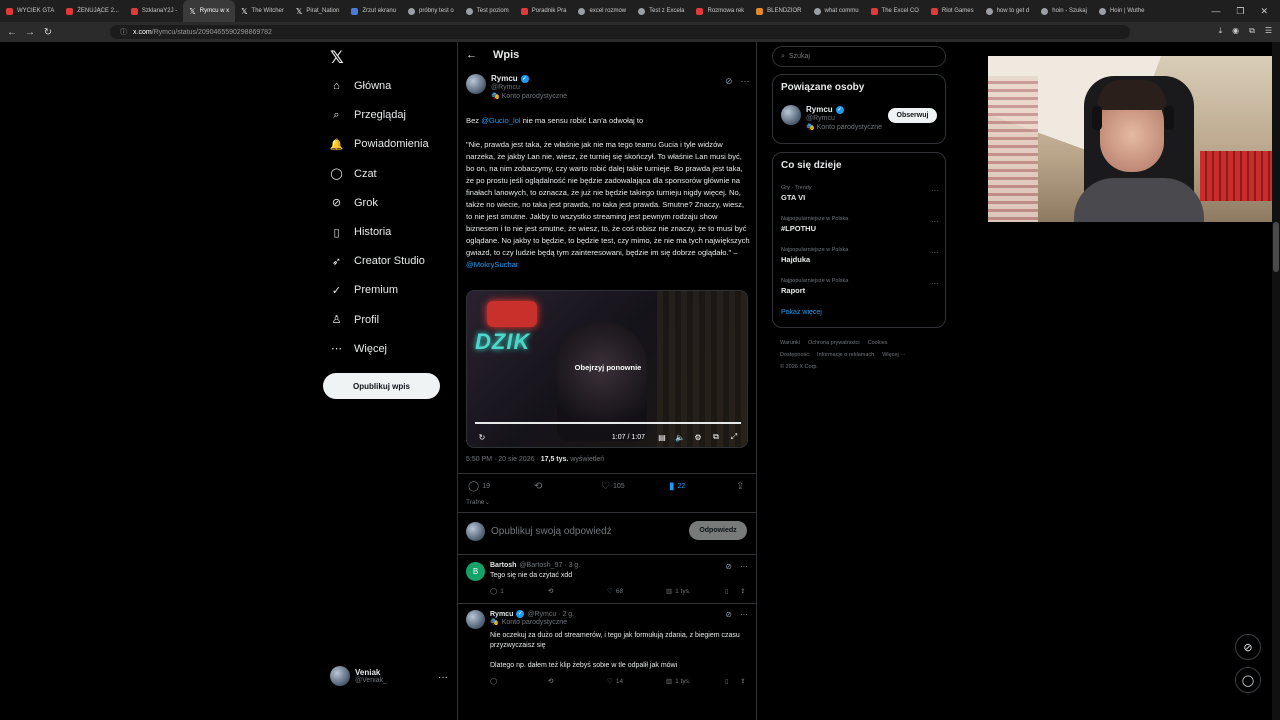 The image size is (1280, 720). I want to click on download-icon: ⤓, so click(1221, 31).